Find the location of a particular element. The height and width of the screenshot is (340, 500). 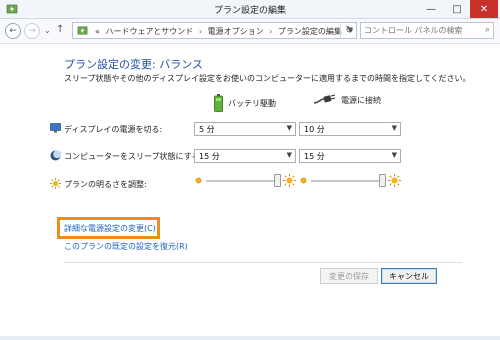

page-title: プラン設定の変更: バランス is located at coordinates (133, 64).